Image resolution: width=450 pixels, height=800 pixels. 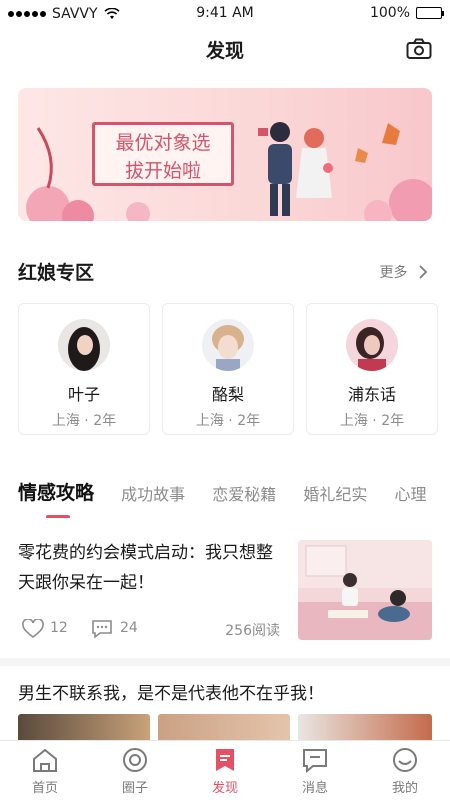 What do you see at coordinates (44, 788) in the screenshot?
I see `tab-home-label: 首页` at bounding box center [44, 788].